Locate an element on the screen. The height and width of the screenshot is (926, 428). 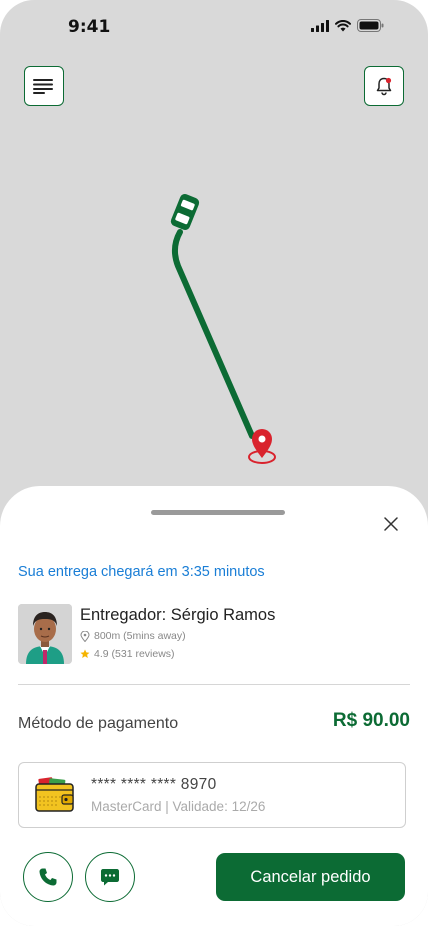
driver-avatar-image is located at coordinates (45, 634).